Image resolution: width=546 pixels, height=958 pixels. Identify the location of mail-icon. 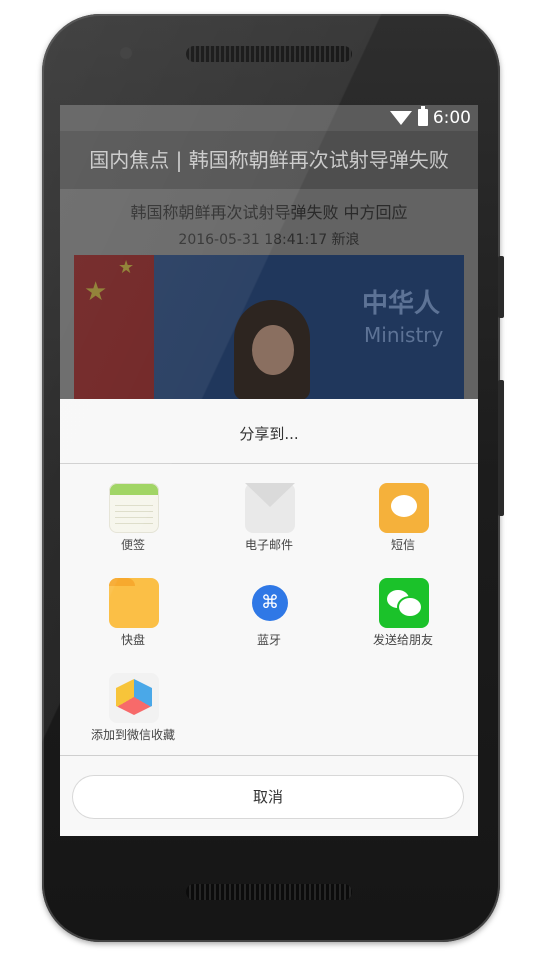
(270, 508).